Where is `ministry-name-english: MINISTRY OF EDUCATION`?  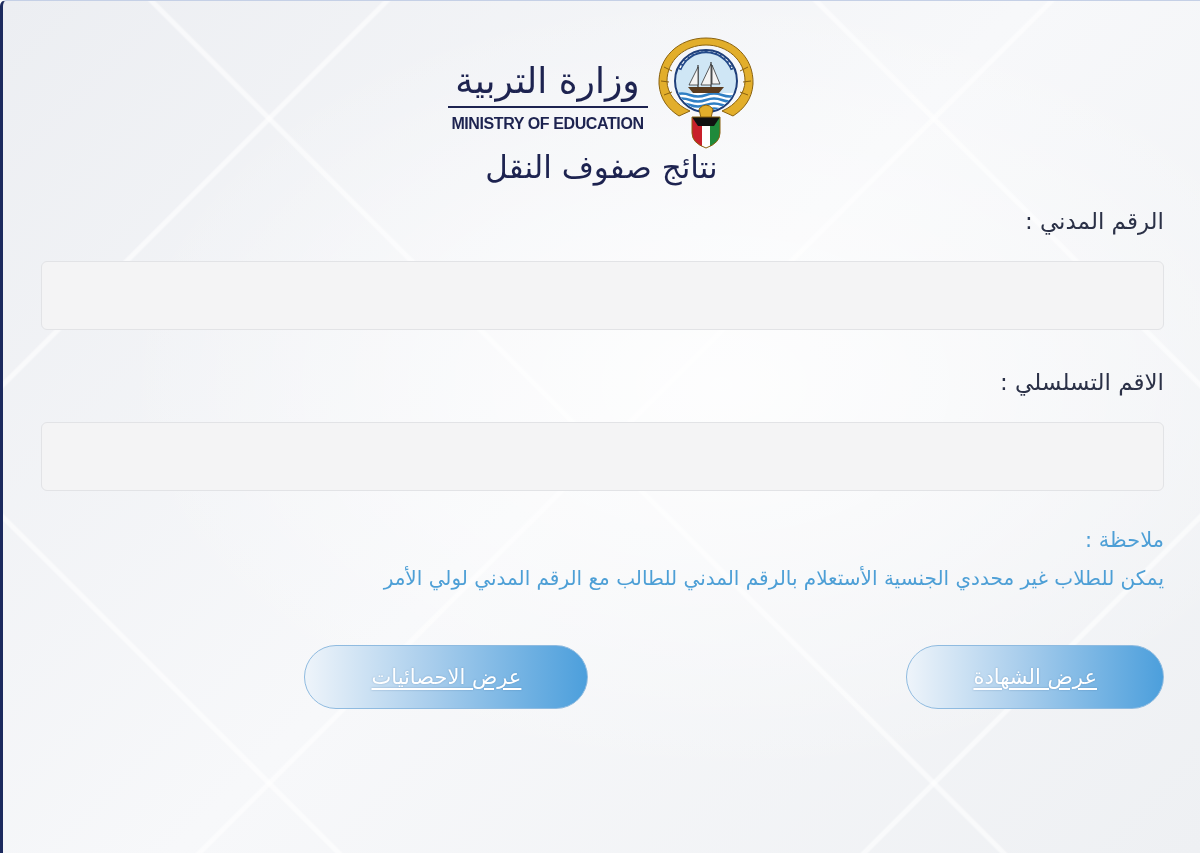
ministry-name-english: MINISTRY OF EDUCATION is located at coordinates (547, 124).